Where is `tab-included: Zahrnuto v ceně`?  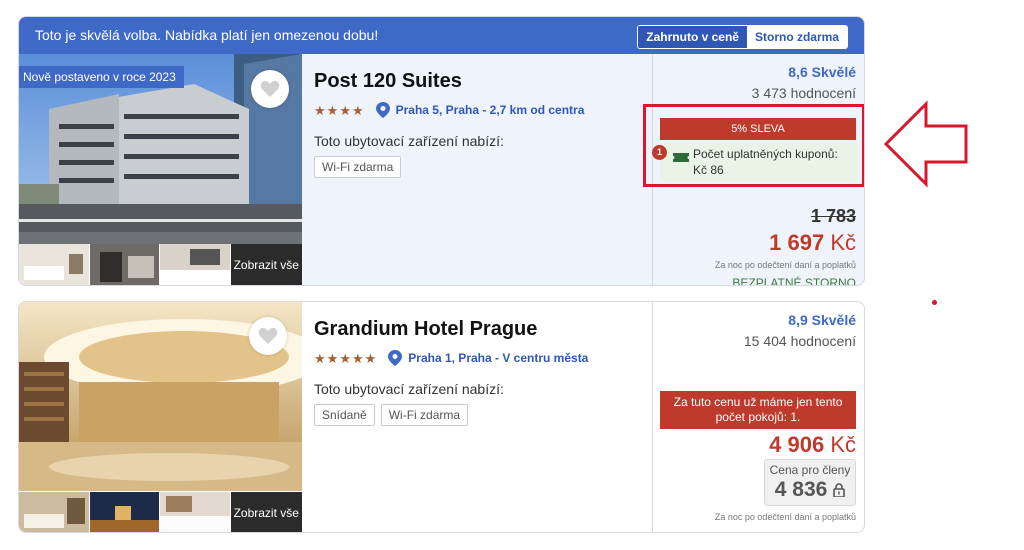 tab-included: Zahrnuto v ceně is located at coordinates (692, 37).